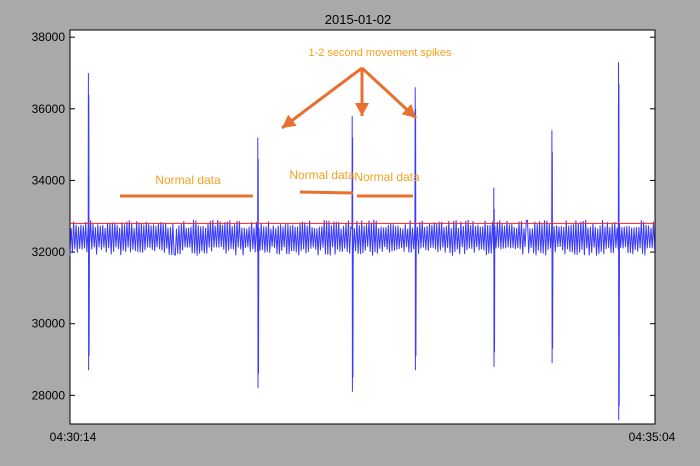 Image resolution: width=700 pixels, height=466 pixels. What do you see at coordinates (188, 180) in the screenshot?
I see `annotation-normal-label-1: Normal data` at bounding box center [188, 180].